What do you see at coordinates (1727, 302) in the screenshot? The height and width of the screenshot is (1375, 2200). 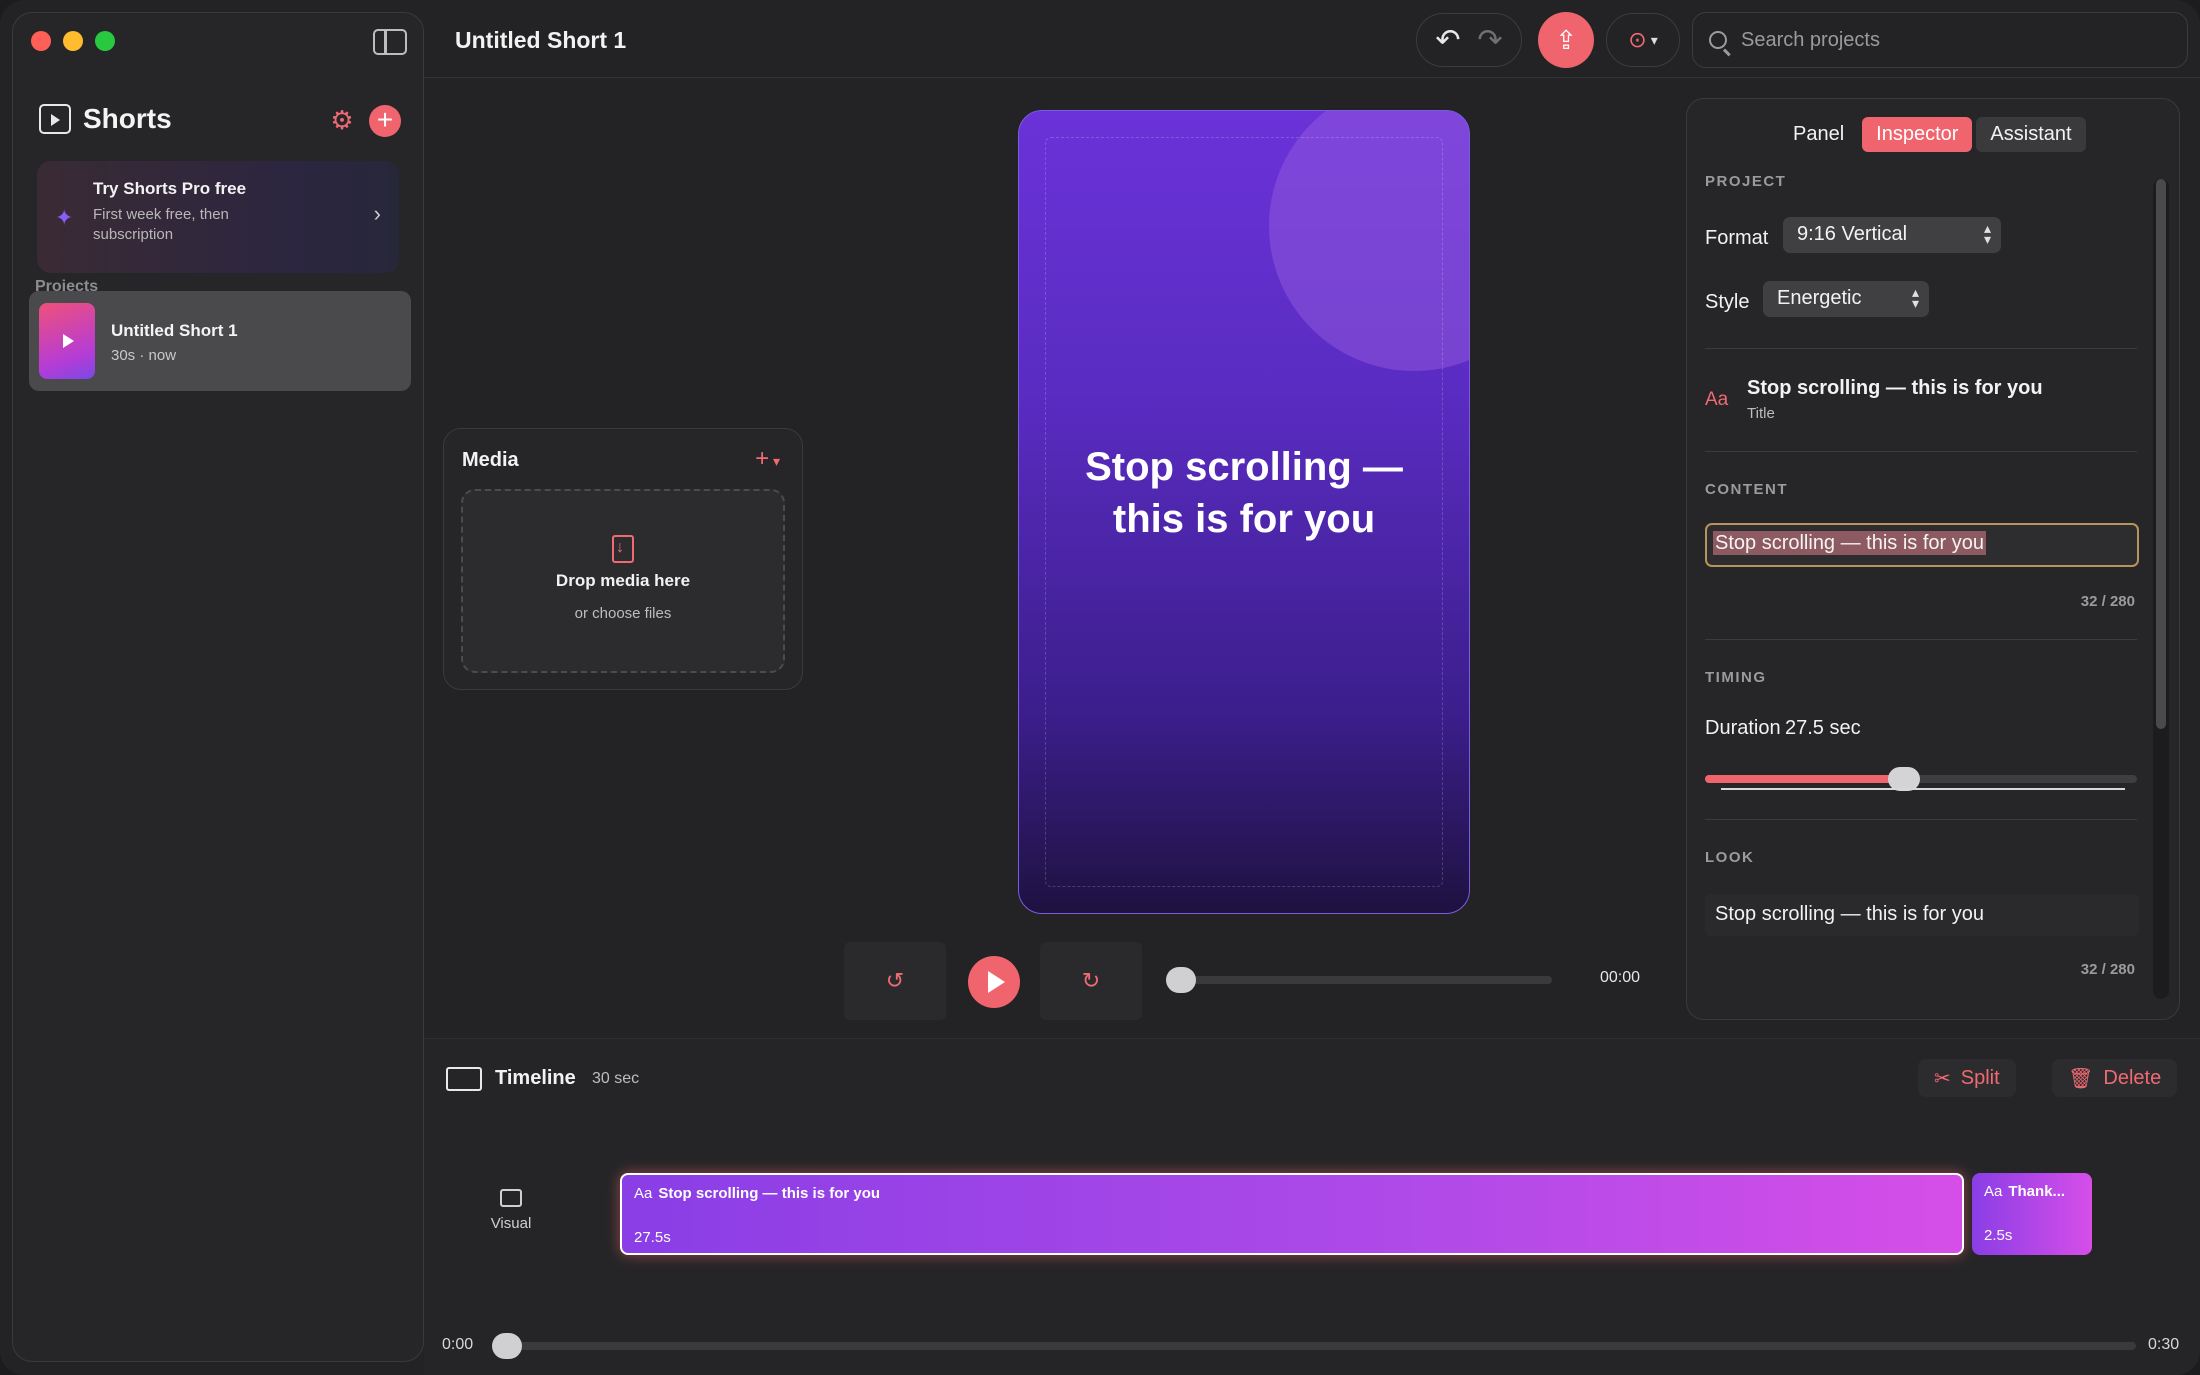 I see `style-label: Style` at bounding box center [1727, 302].